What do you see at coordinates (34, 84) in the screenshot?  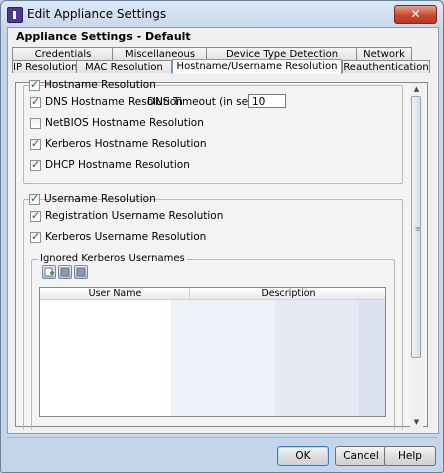 I see `hostname-resolution-checkbox` at bounding box center [34, 84].